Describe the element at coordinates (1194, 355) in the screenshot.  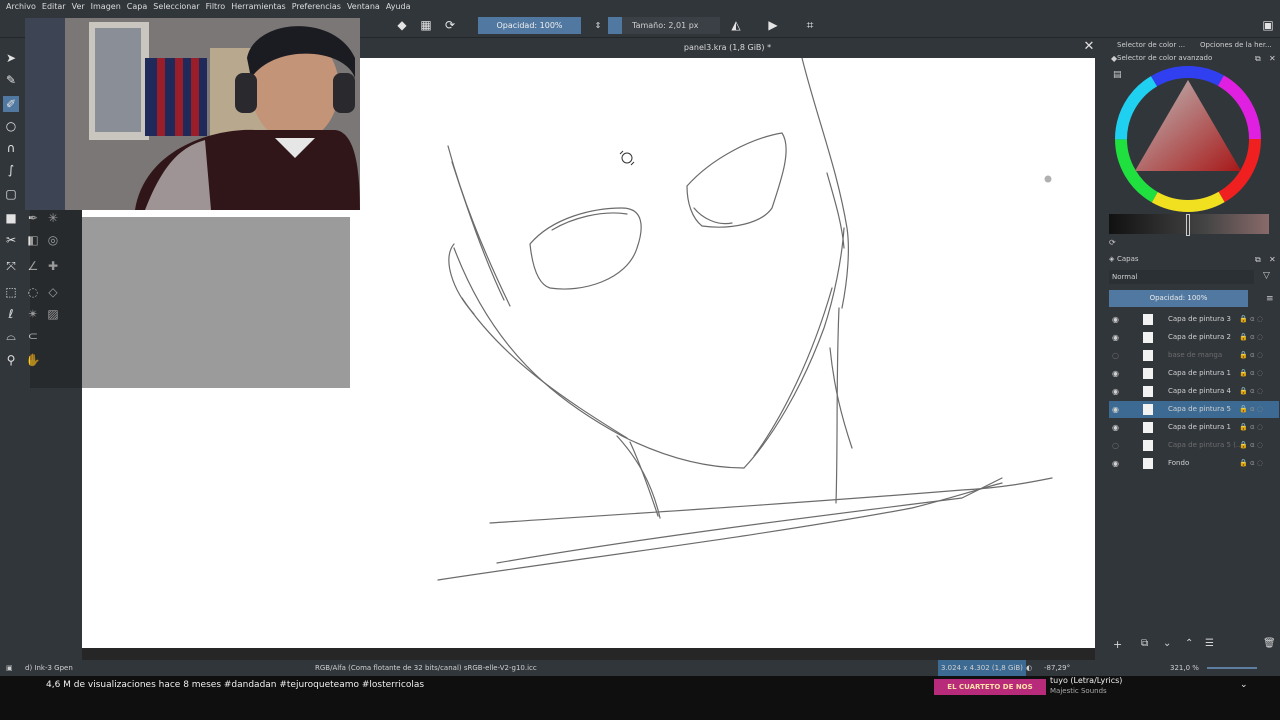
I see `layer-row: ○ base de manga 🔒 α ◌` at that location.